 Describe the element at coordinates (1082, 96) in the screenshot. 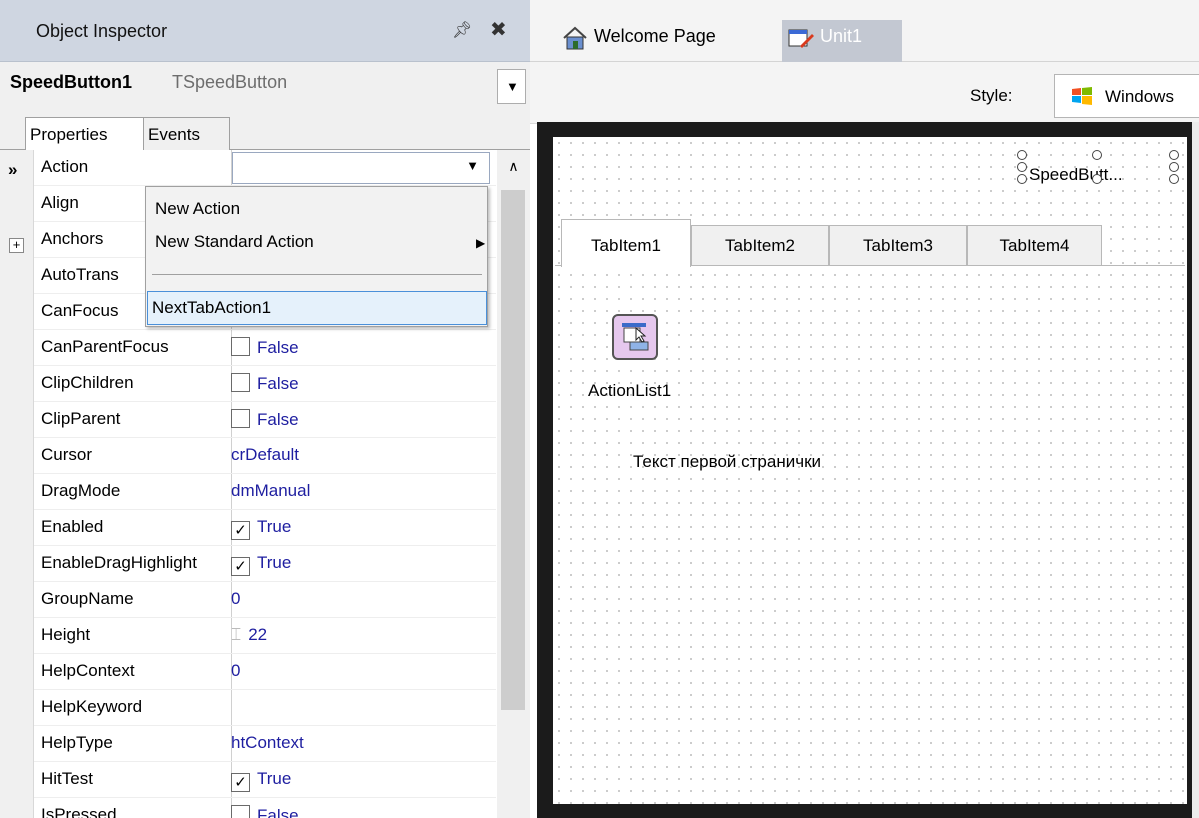

I see `windows-logo-icon` at that location.